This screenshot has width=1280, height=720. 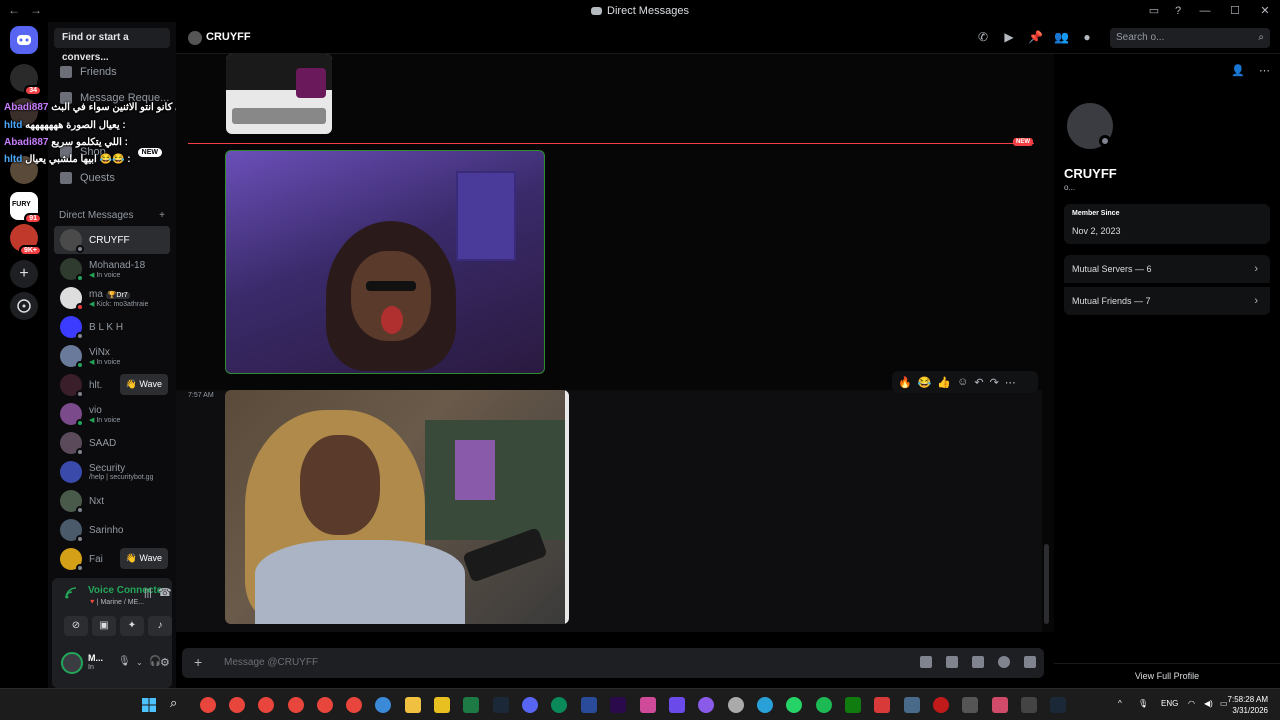 What do you see at coordinates (112, 443) in the screenshot?
I see `dm-item: SAAD` at bounding box center [112, 443].